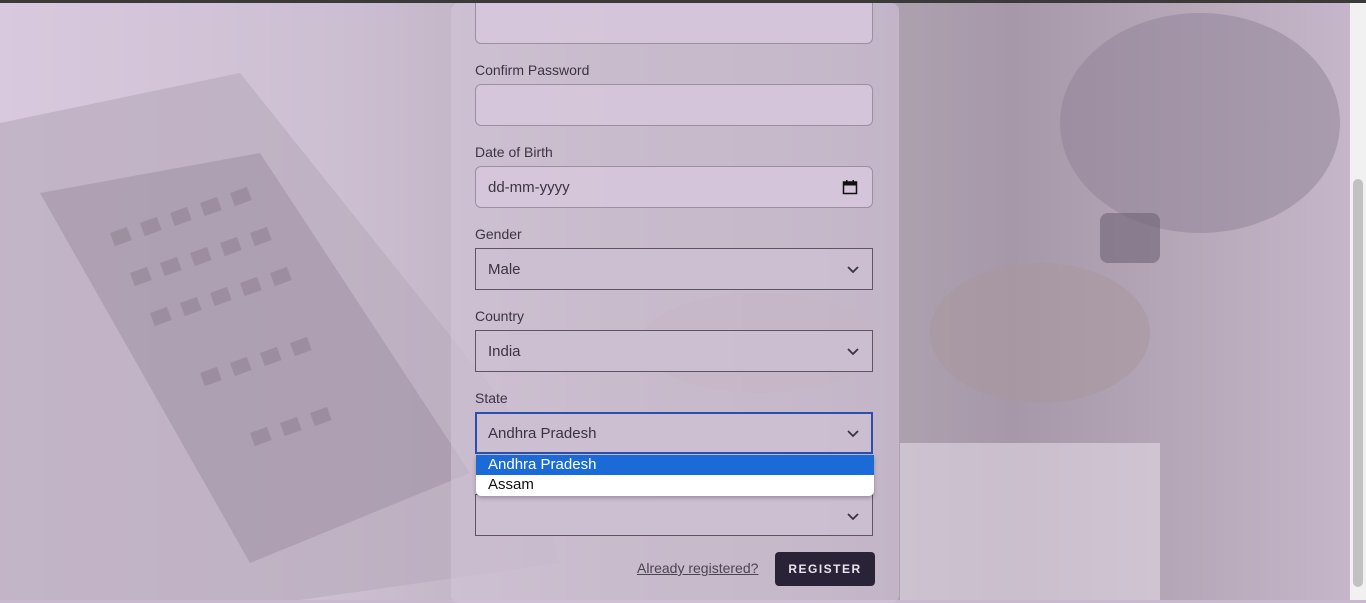 This screenshot has width=1366, height=603. What do you see at coordinates (697, 568) in the screenshot?
I see `already-registered-link: Already registered?` at bounding box center [697, 568].